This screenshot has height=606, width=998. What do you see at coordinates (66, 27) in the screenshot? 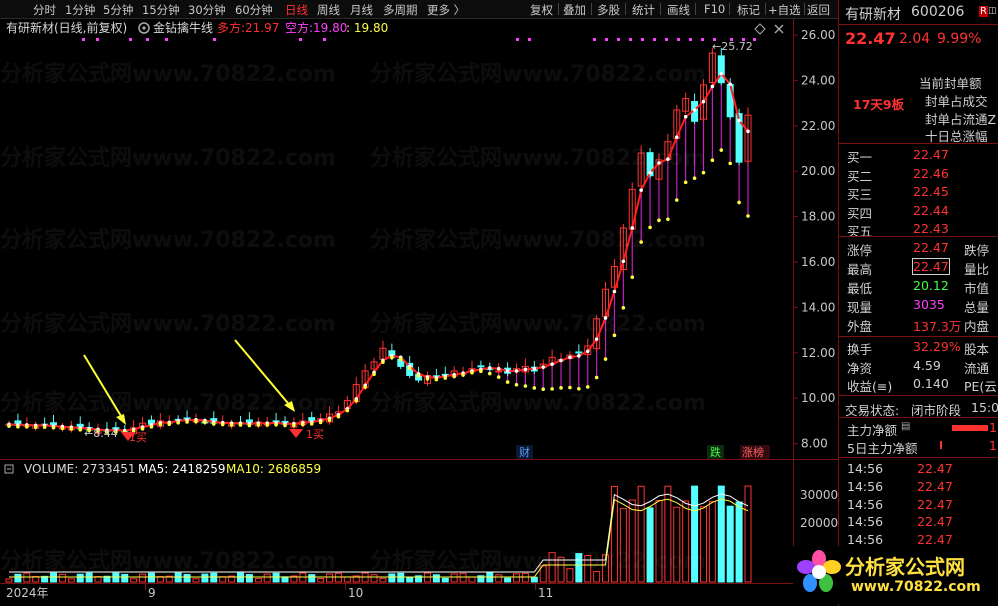
I see `chart-title: 有研新材(日线,前复权)` at bounding box center [66, 27].